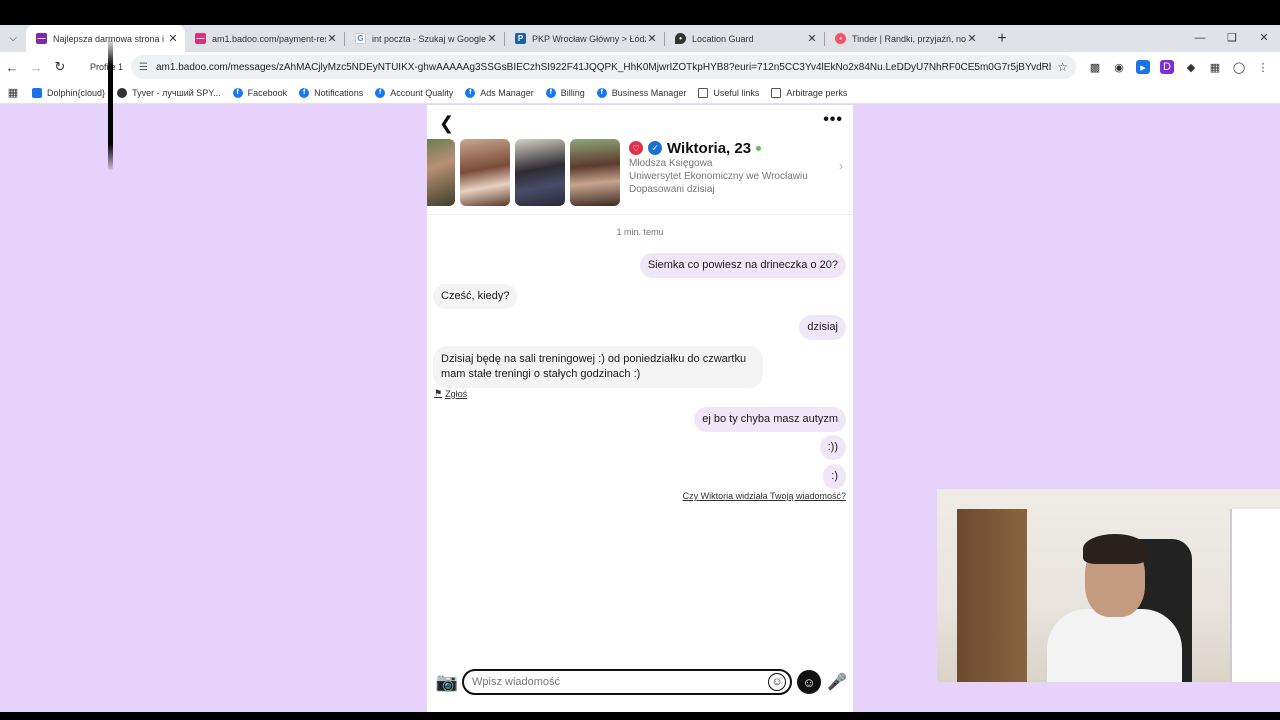 This screenshot has height=720, width=1280. I want to click on tab-title: PKP Wrocław Główny > Łódź, so click(589, 38).